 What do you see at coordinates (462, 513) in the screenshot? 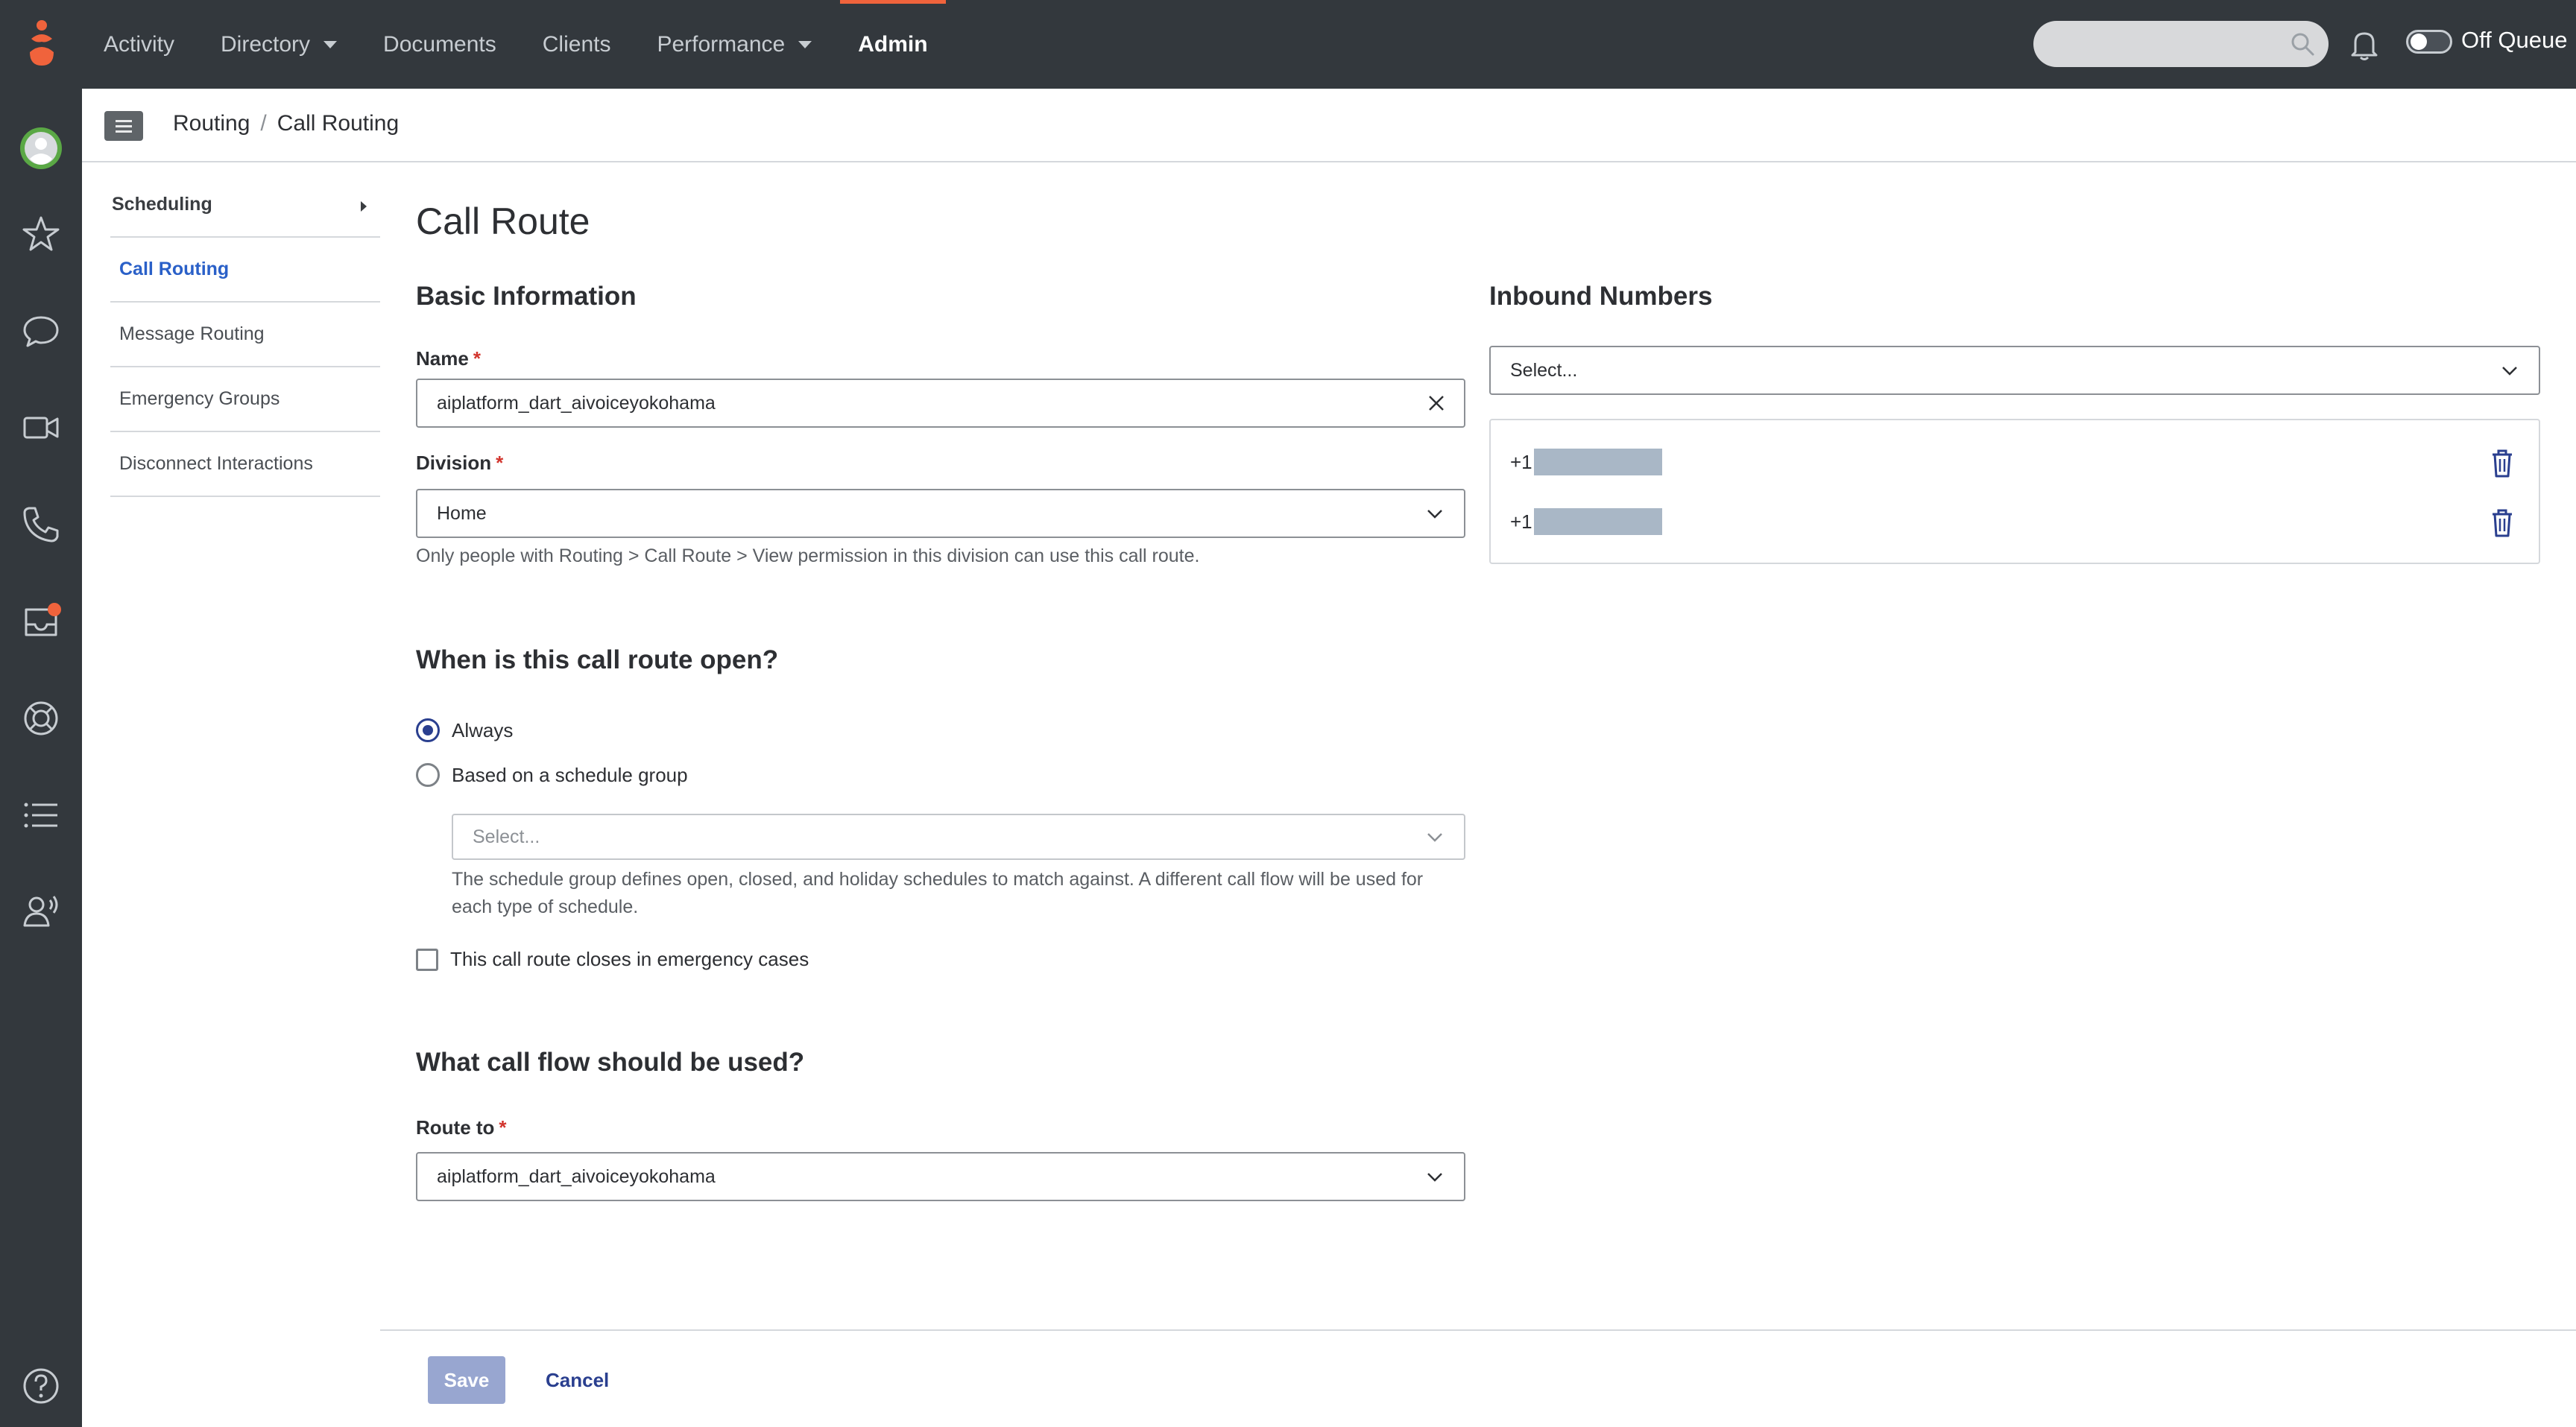
I see `division-select-value: Home` at bounding box center [462, 513].